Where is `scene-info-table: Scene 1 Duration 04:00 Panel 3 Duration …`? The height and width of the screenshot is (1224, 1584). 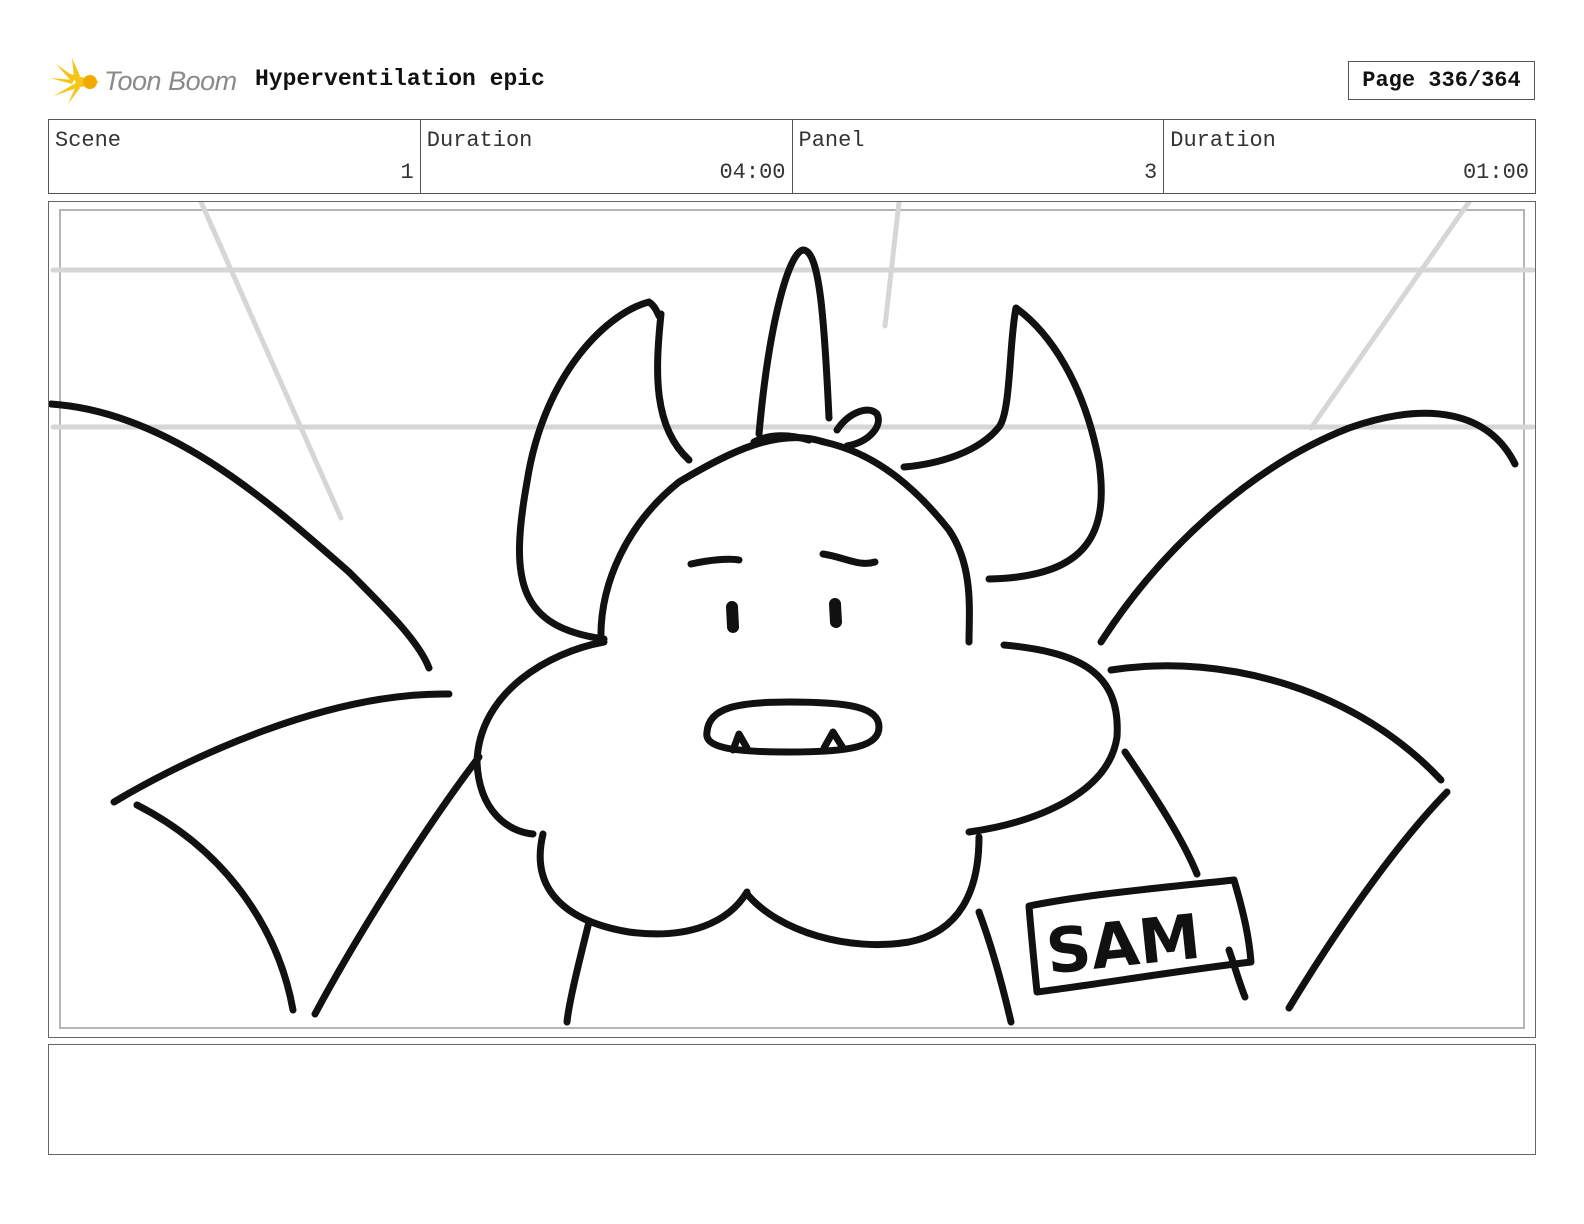
scene-info-table: Scene 1 Duration 04:00 Panel 3 Duration … is located at coordinates (792, 156).